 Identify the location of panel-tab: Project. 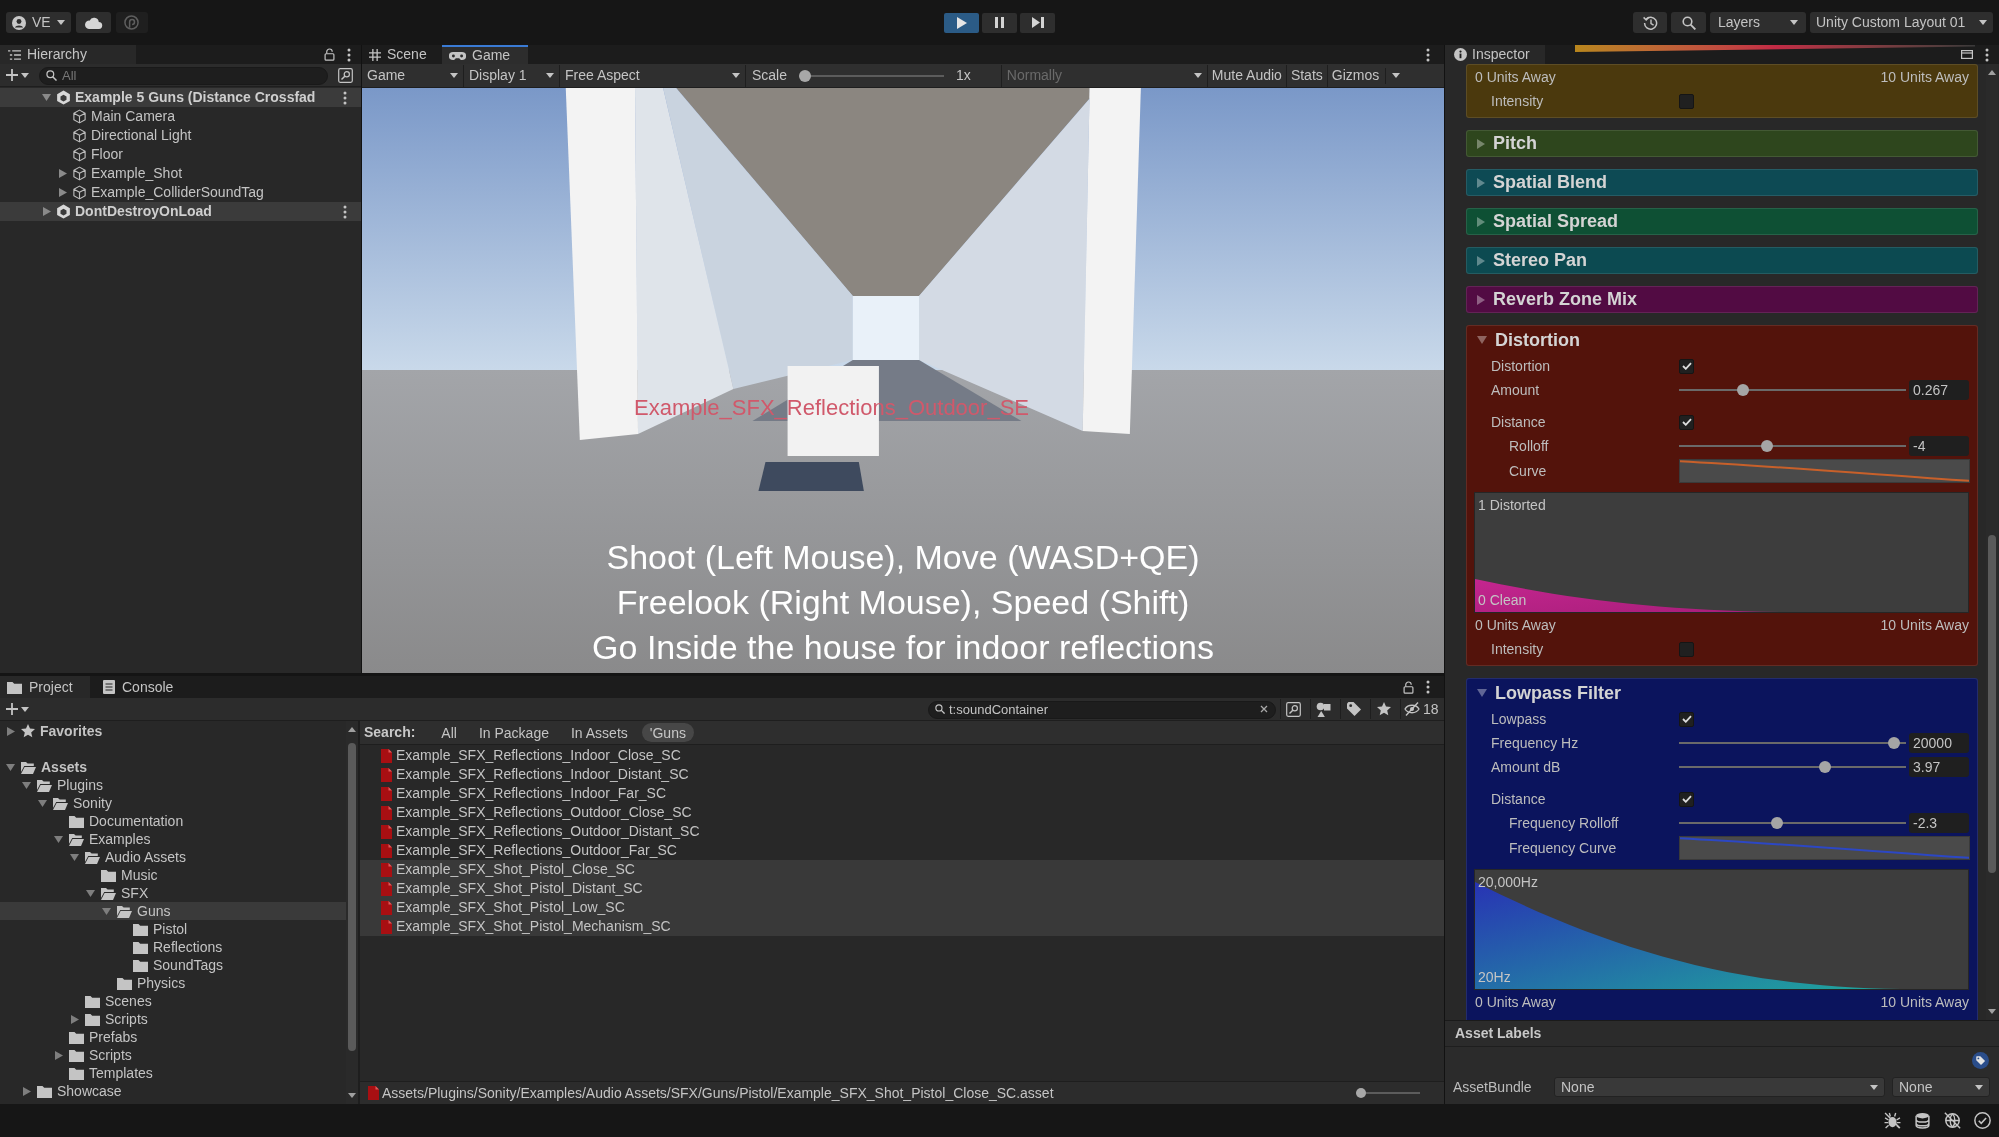
(45, 687).